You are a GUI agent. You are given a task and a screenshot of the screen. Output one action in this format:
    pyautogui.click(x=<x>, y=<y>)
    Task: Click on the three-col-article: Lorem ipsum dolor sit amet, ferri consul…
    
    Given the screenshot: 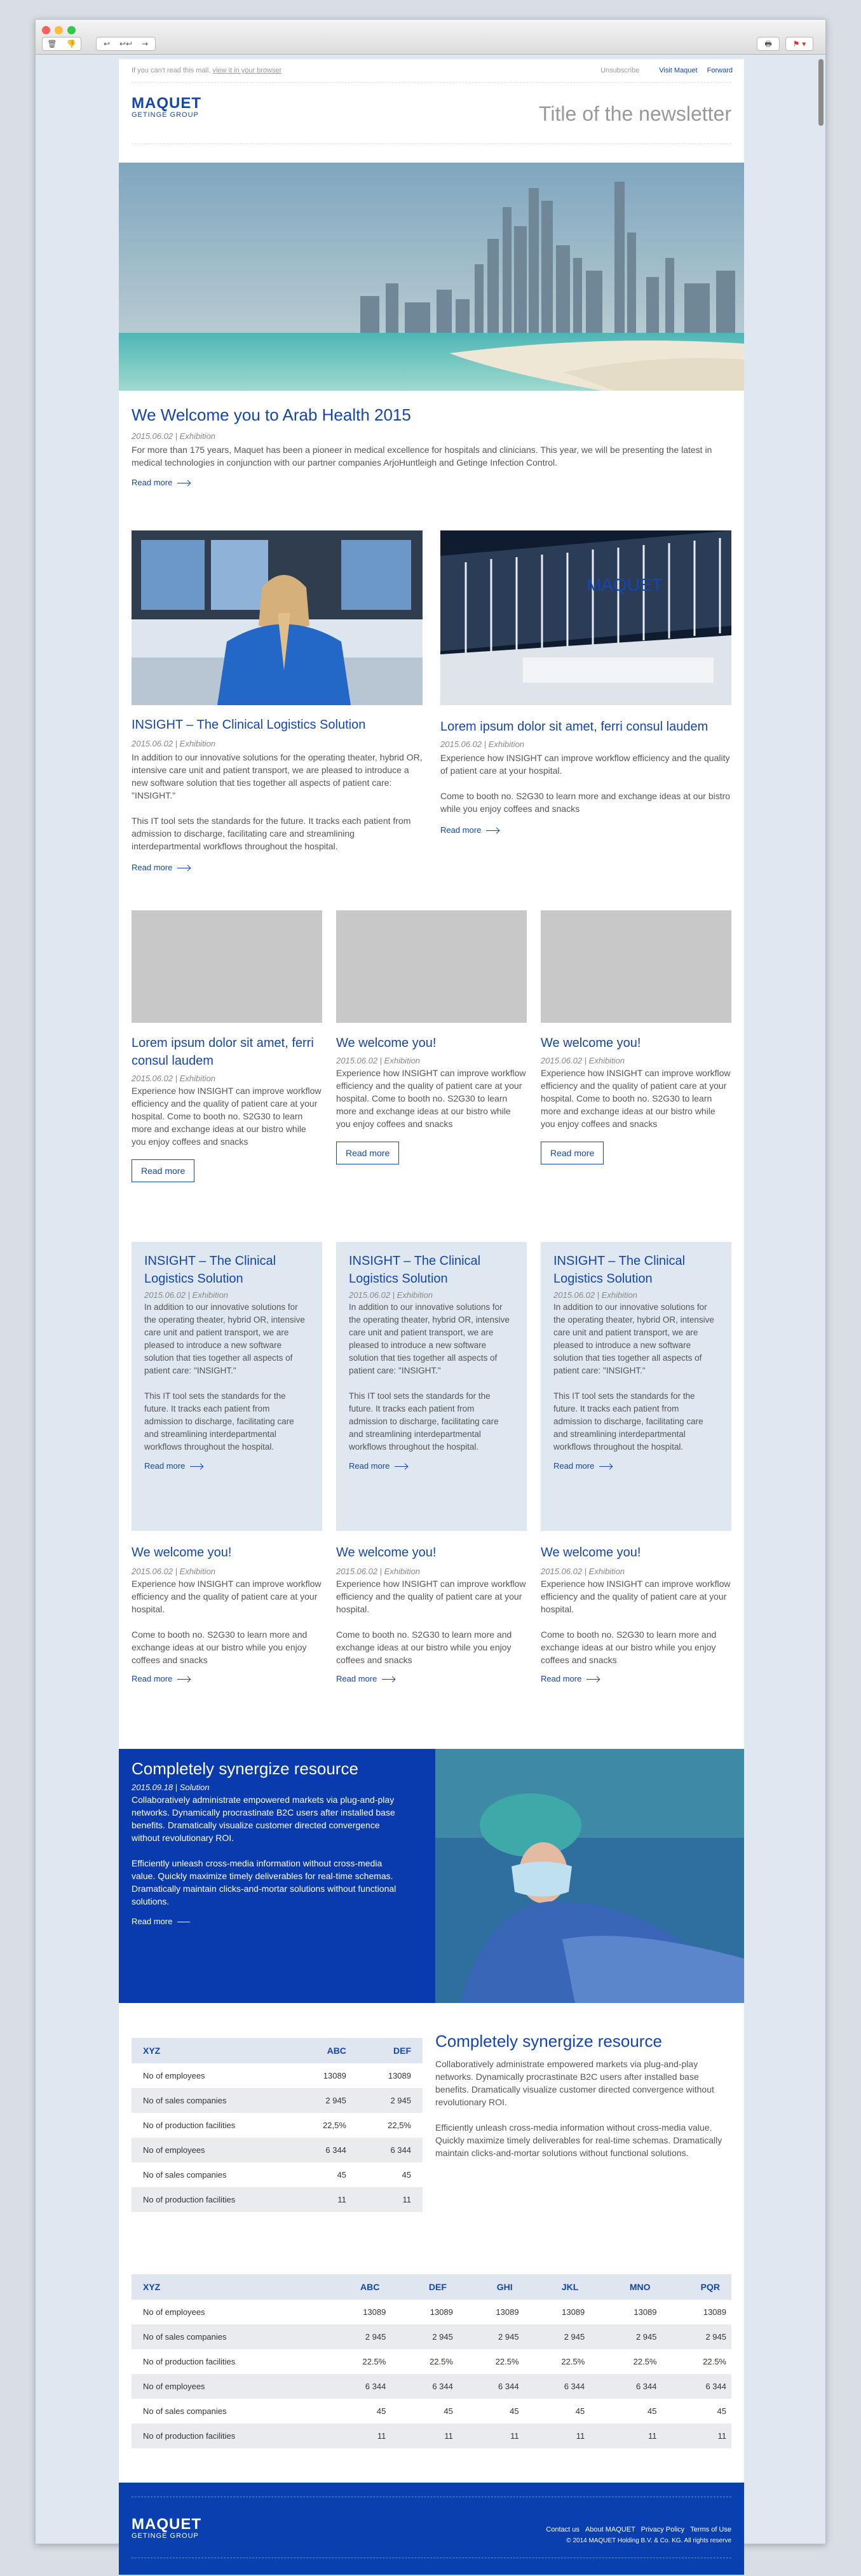 What is the action you would take?
    pyautogui.click(x=227, y=1108)
    